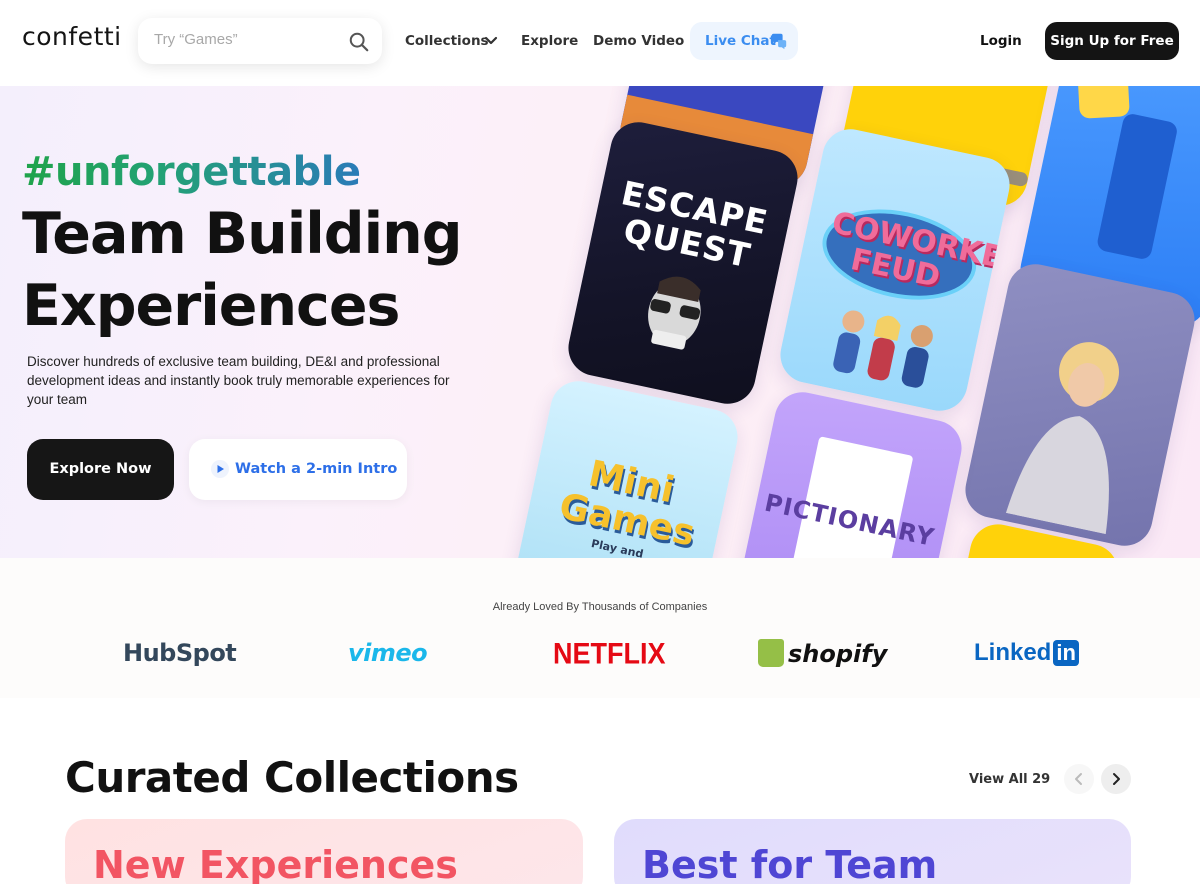 The width and height of the screenshot is (1200, 884). I want to click on vimeo-logo: vimeo, so click(388, 653).